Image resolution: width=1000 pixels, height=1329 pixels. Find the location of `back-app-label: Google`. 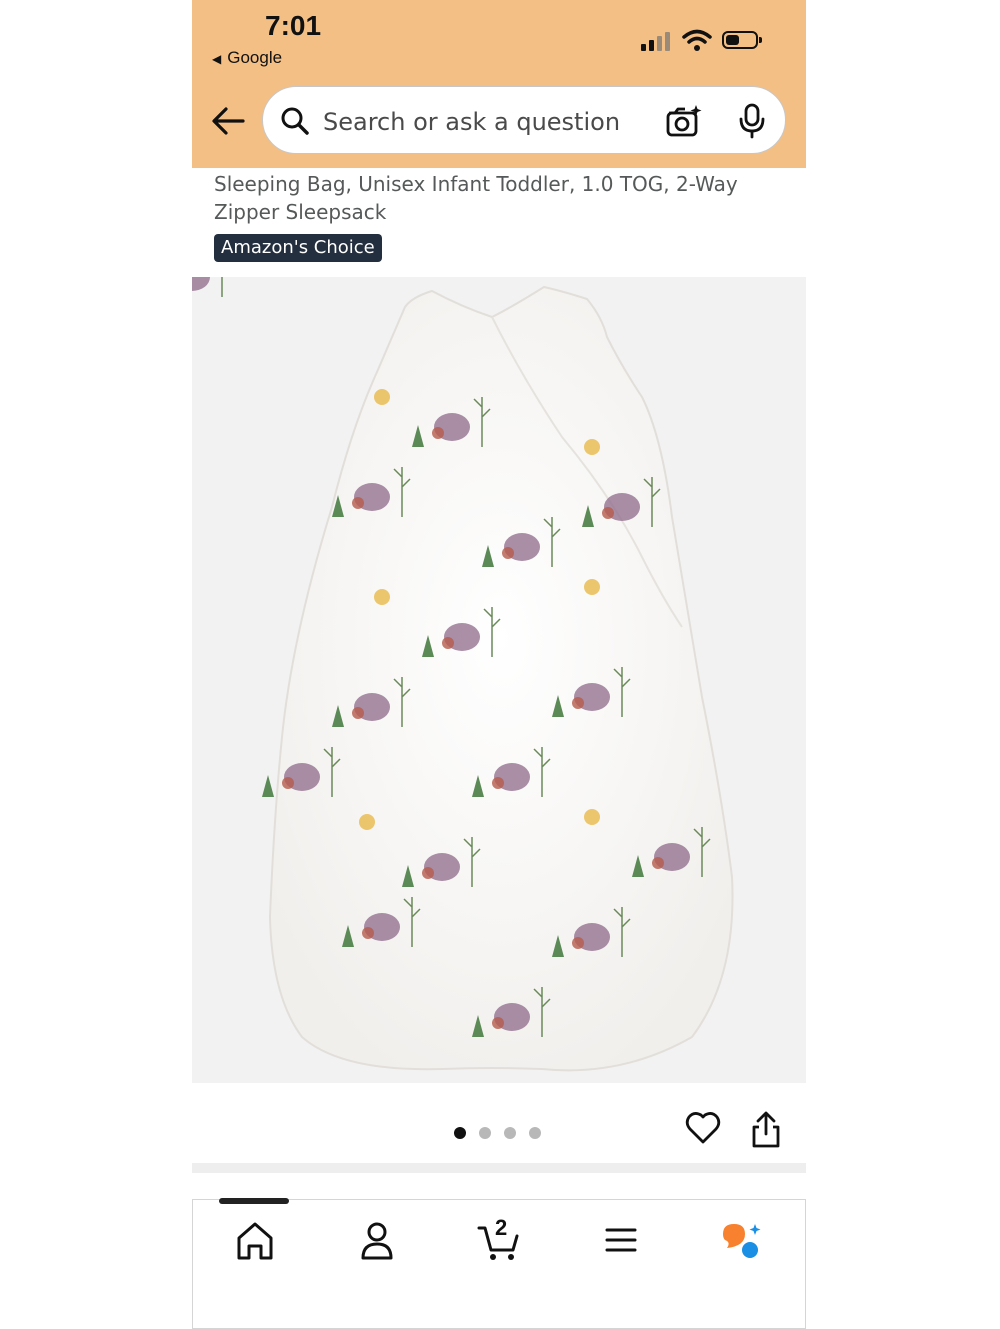

back-app-label: Google is located at coordinates (255, 57).